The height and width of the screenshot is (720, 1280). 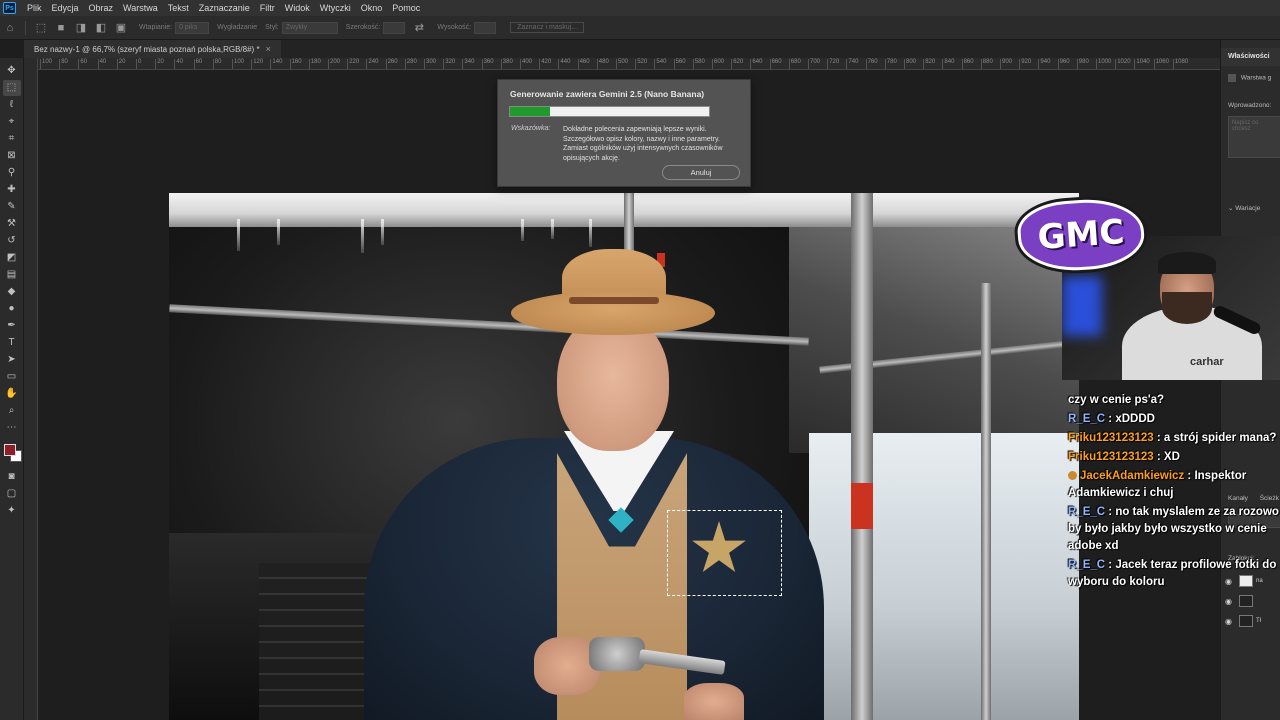 I want to click on divider, so click(x=25, y=27).